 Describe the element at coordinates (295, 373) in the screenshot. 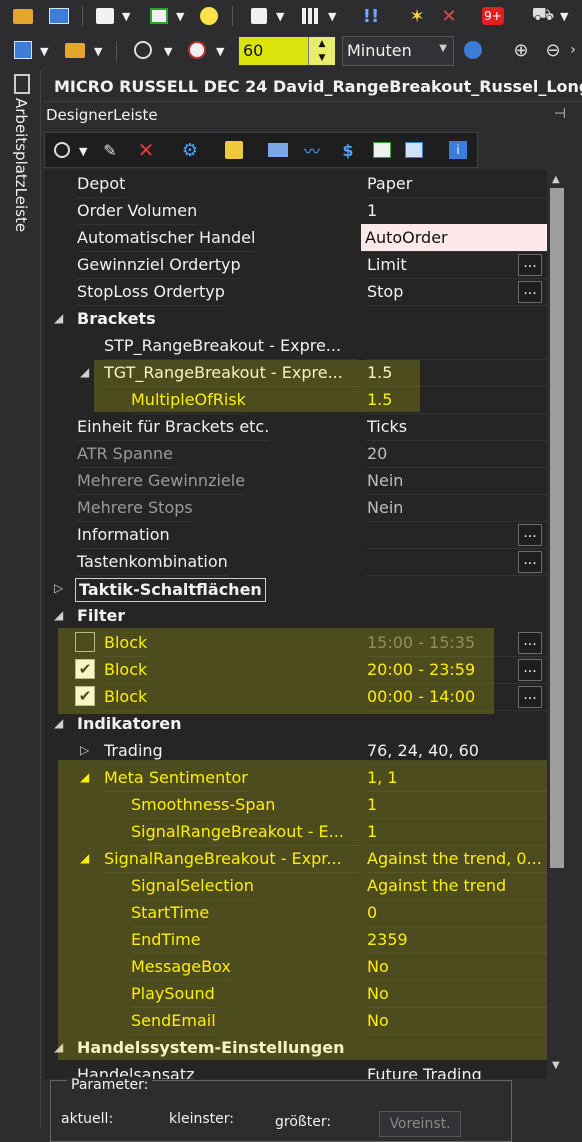

I see `grid-row-tgt: ◢ TGT_RangeBreakout - Expre... 1.5` at that location.